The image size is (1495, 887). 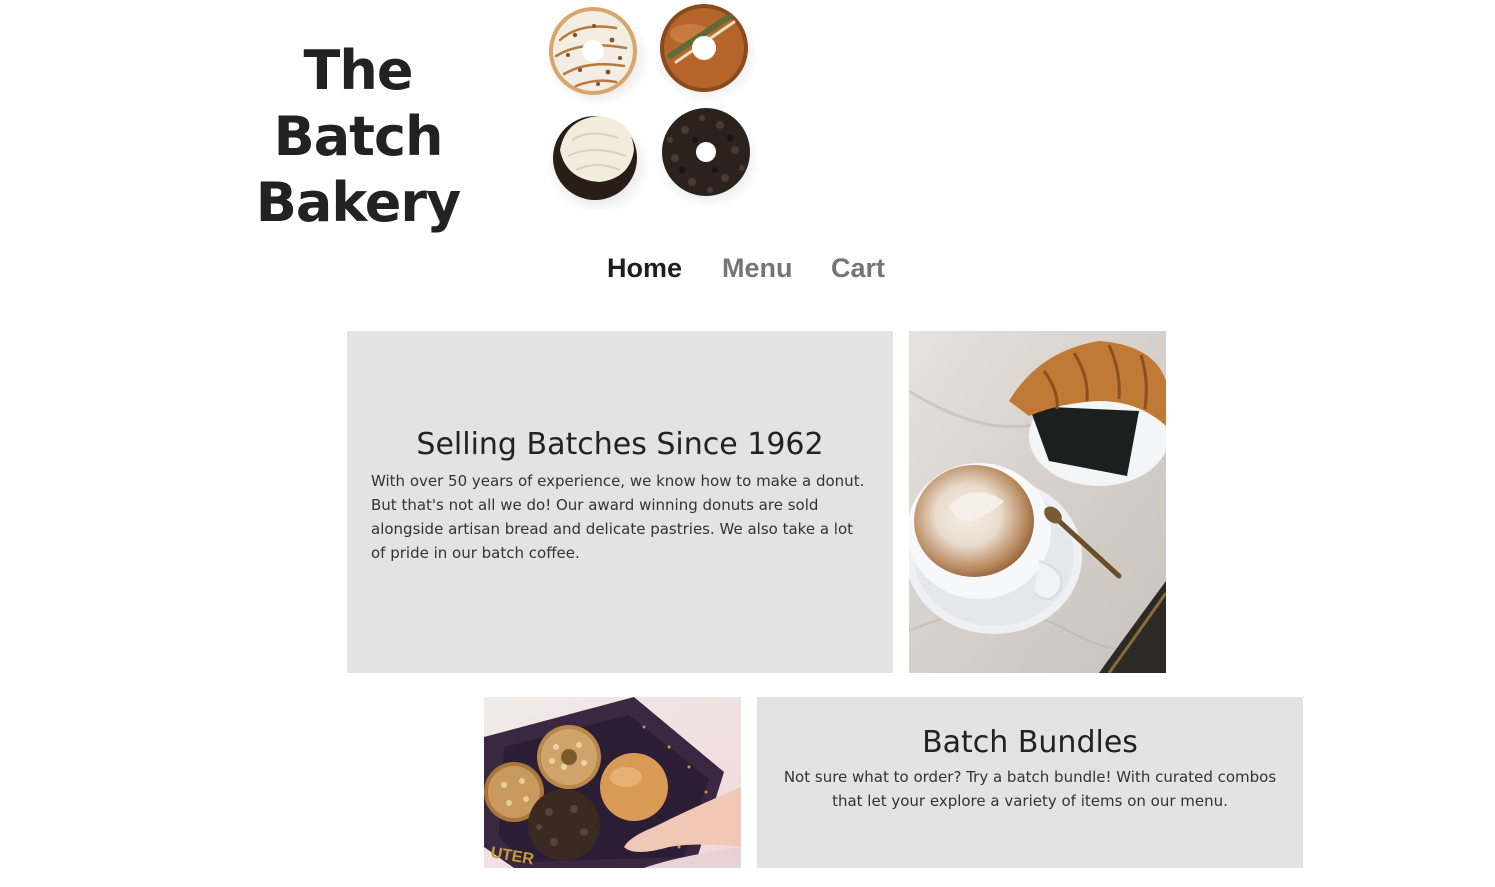 What do you see at coordinates (358, 202) in the screenshot?
I see `site-title-line-2: Bakery` at bounding box center [358, 202].